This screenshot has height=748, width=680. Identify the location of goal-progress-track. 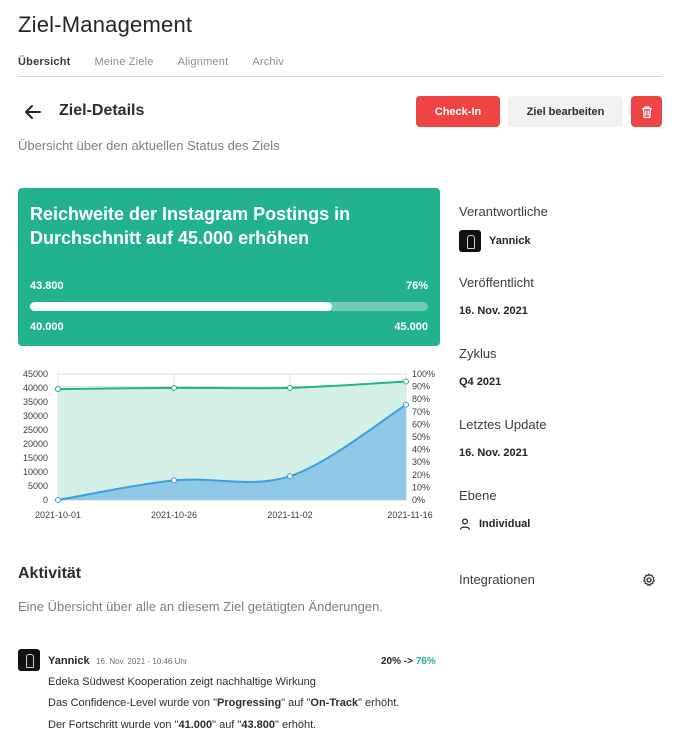
(229, 306).